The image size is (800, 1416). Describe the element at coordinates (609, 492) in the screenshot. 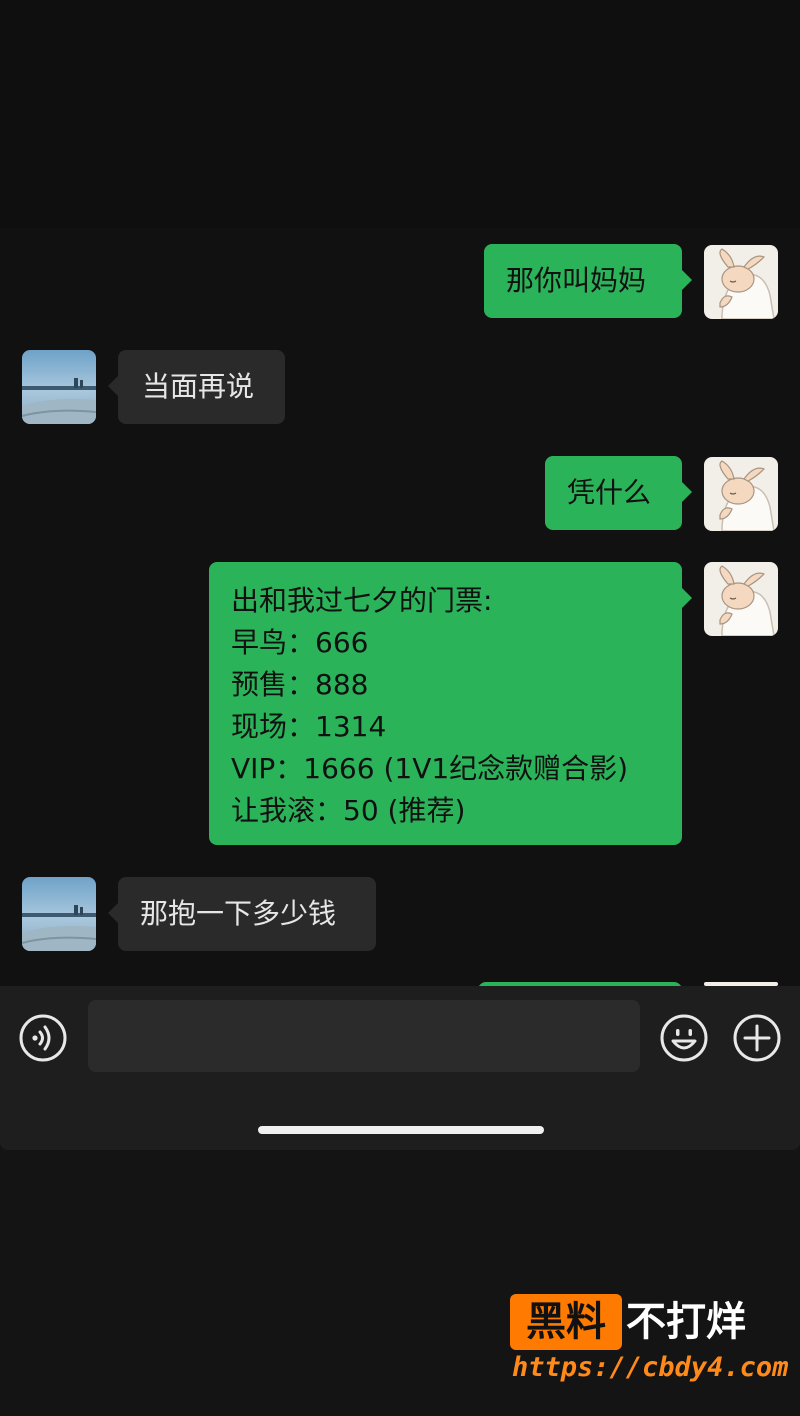

I see `message-text: 凭什么` at that location.